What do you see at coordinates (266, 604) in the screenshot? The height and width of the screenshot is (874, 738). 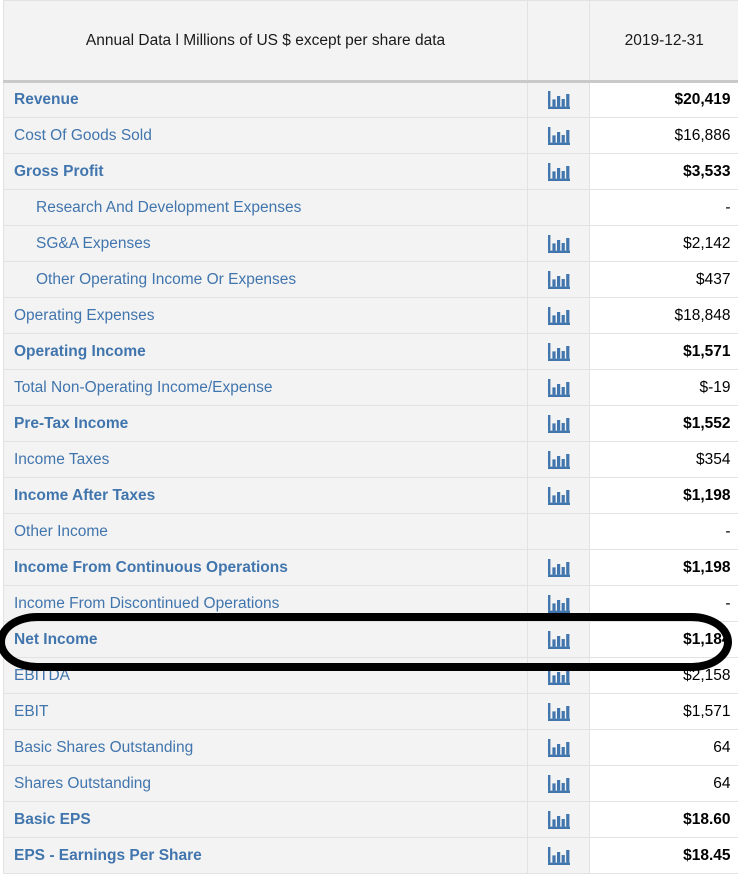 I see `row-label-link: Income From Discontinued Operations` at bounding box center [266, 604].